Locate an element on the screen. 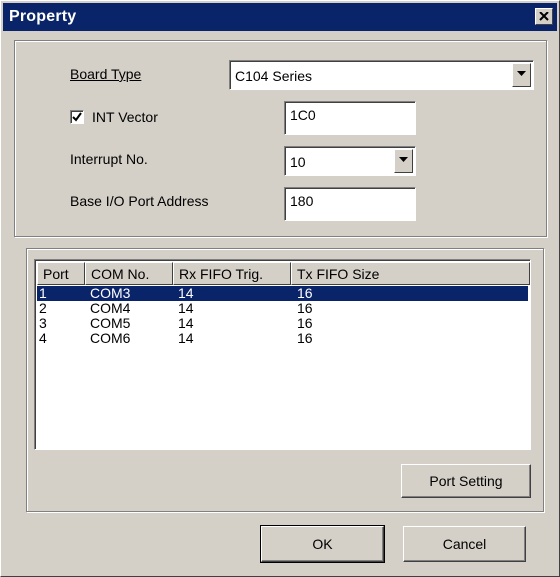  column-tx-fifo-label: Tx FIFO Size is located at coordinates (338, 274).